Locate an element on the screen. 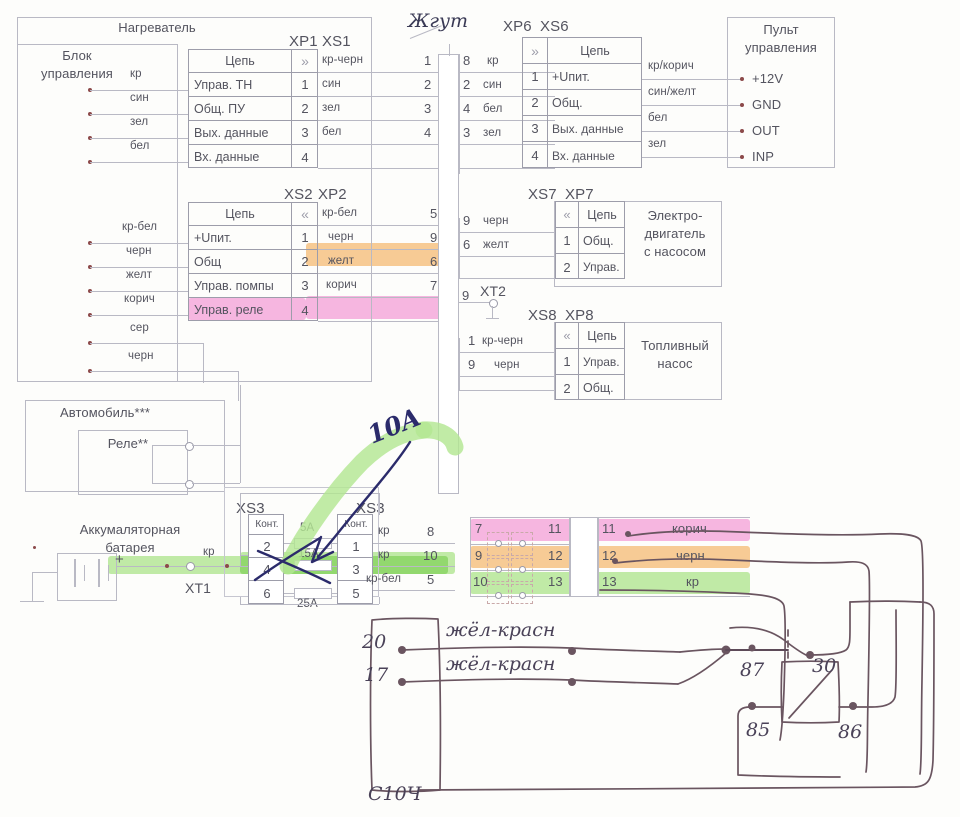  xp2-pin-1: 5 is located at coordinates (434, 213).